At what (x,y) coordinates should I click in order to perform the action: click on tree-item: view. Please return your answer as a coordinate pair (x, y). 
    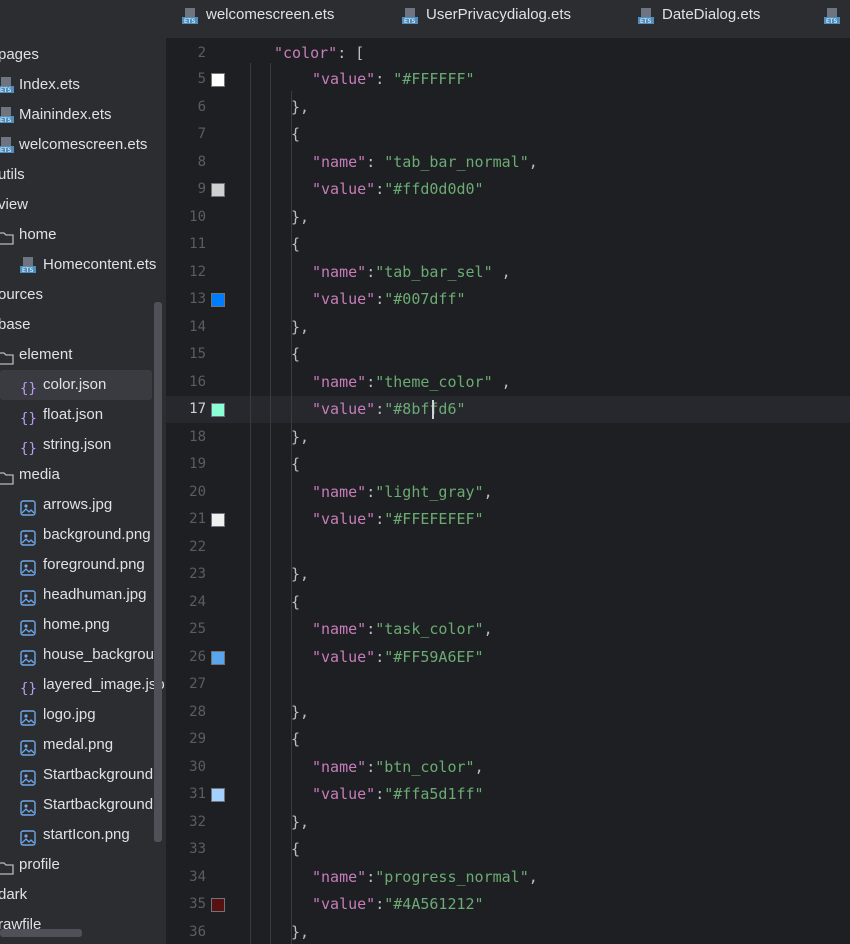
    Looking at the image, I should click on (83, 205).